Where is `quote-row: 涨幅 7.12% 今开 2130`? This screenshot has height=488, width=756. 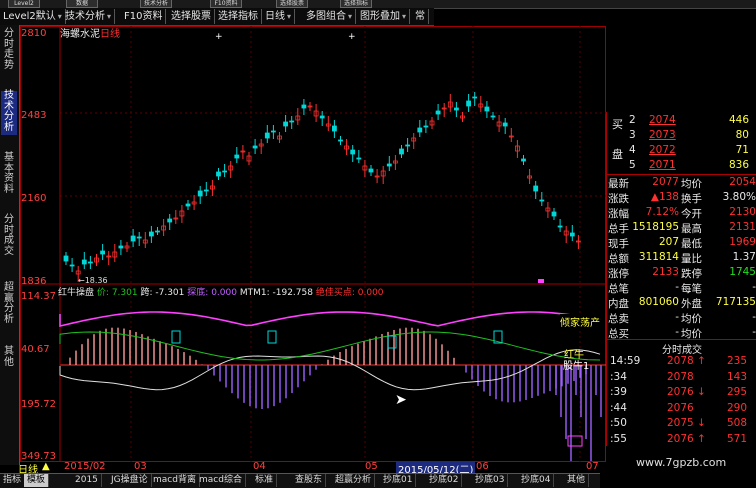
quote-row: 涨幅 7.12% 今开 2130 is located at coordinates (682, 213).